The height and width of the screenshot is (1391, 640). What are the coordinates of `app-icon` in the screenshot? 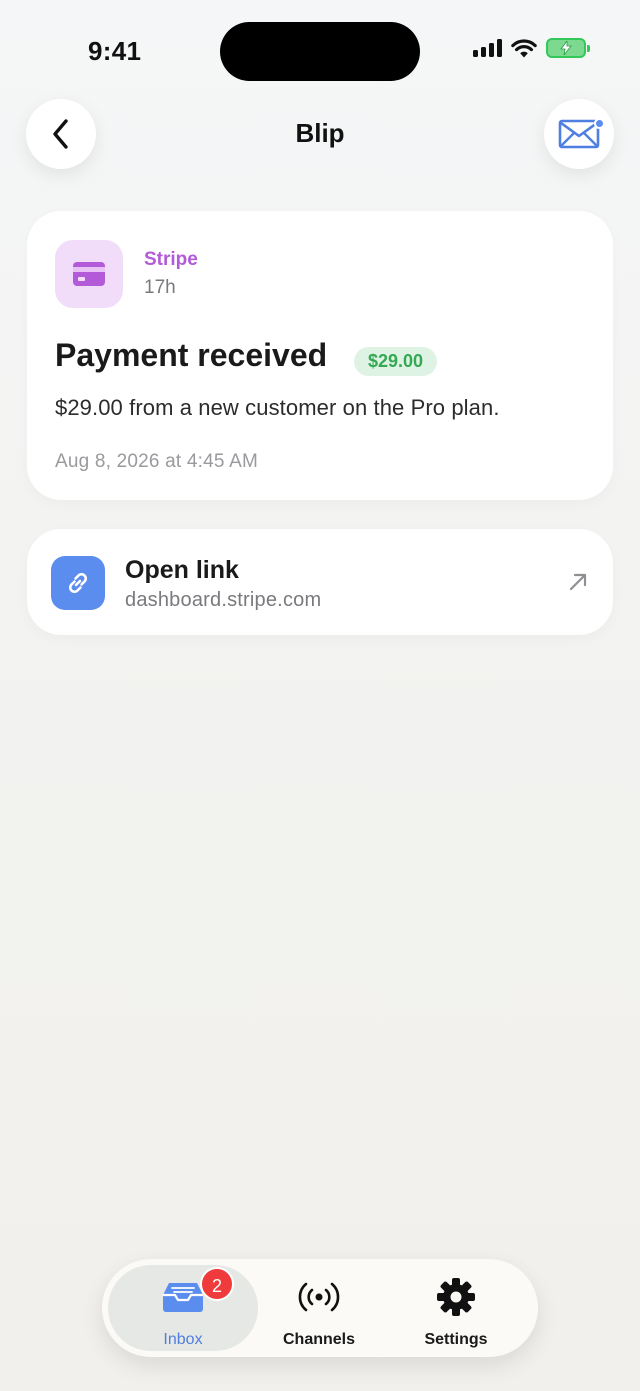 It's located at (89, 274).